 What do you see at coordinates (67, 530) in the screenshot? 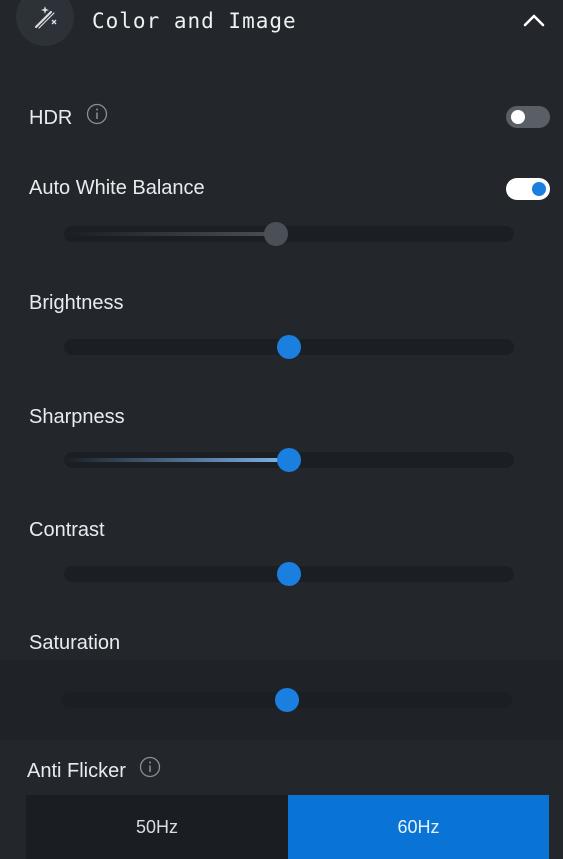
I see `contrast-label: Contrast` at bounding box center [67, 530].